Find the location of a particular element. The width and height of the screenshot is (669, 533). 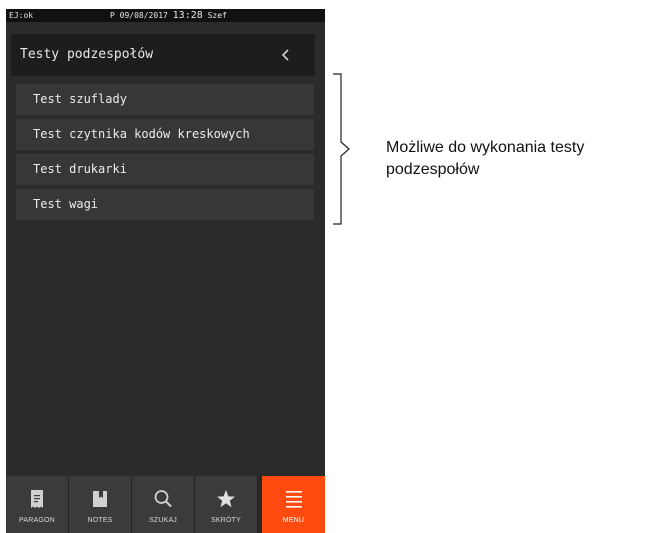

search-icon is located at coordinates (163, 499).